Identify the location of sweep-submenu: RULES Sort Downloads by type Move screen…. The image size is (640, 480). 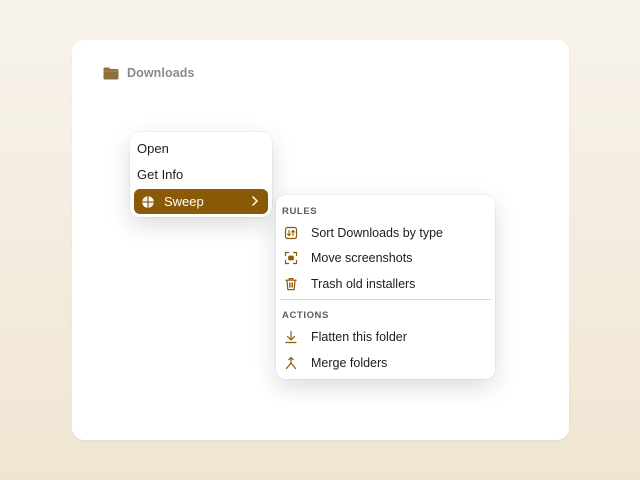
(385, 287).